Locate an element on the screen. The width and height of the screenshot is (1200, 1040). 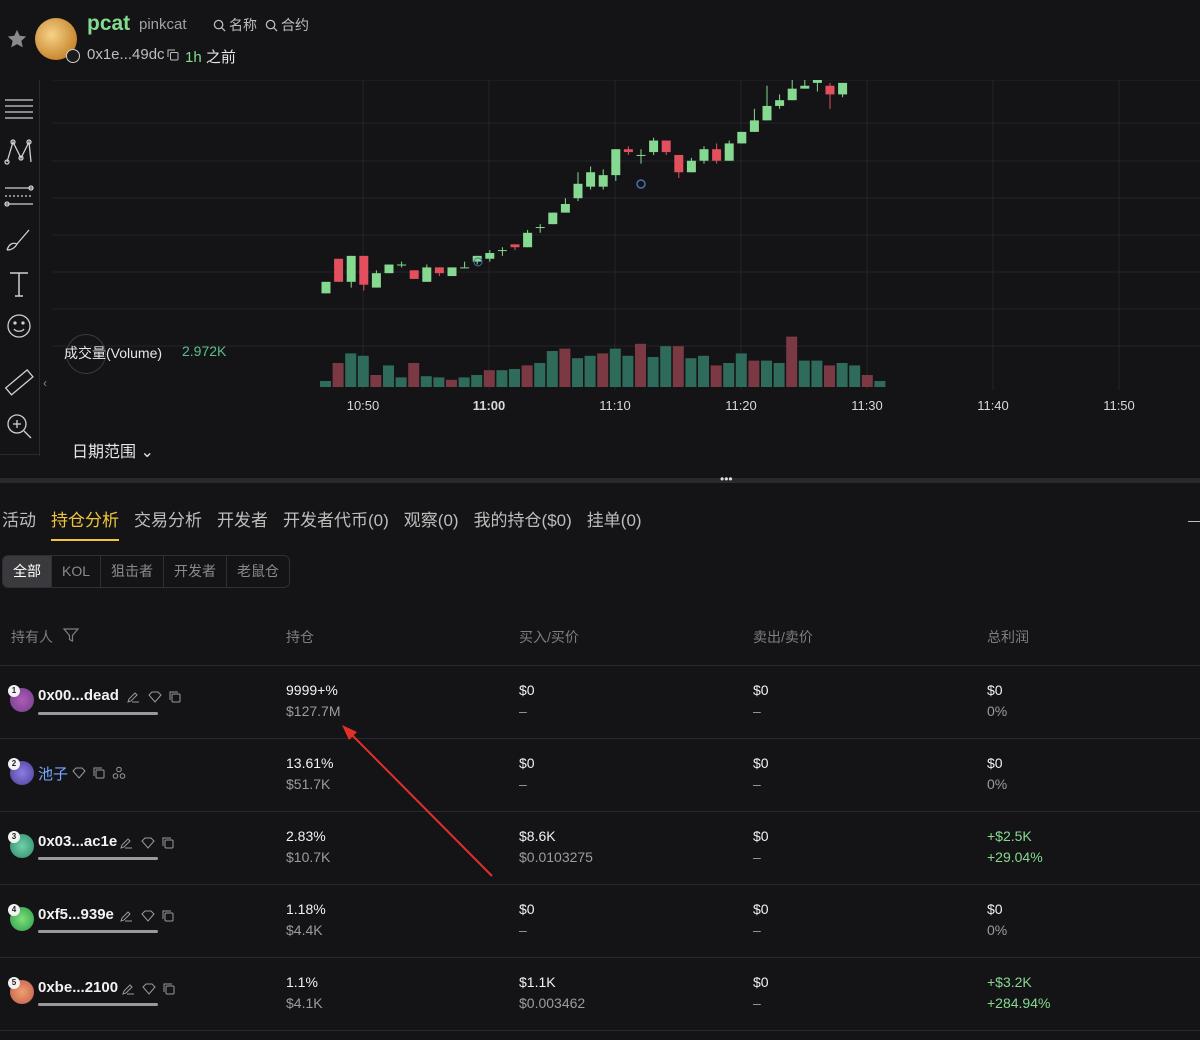
brush-icon is located at coordinates (19, 240).